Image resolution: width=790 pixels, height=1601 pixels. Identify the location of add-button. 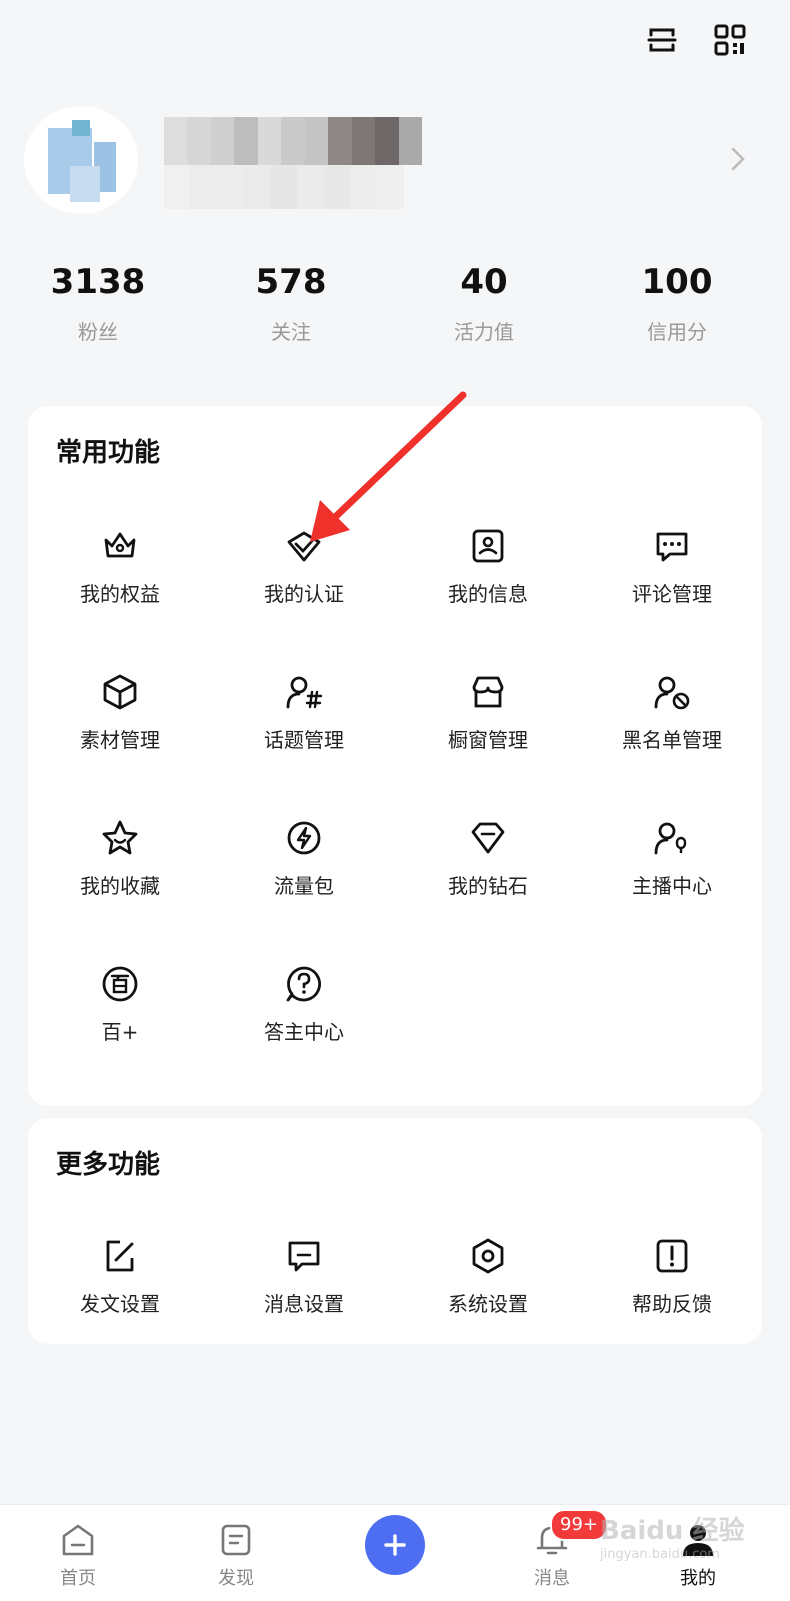
(395, 1545).